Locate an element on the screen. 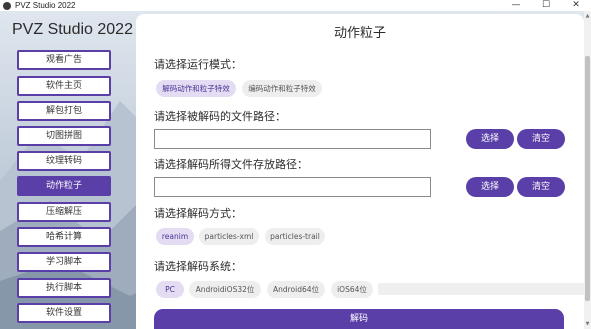 This screenshot has height=329, width=591. run-mode-option-encode: 编码动作和粒子特效 is located at coordinates (282, 88).